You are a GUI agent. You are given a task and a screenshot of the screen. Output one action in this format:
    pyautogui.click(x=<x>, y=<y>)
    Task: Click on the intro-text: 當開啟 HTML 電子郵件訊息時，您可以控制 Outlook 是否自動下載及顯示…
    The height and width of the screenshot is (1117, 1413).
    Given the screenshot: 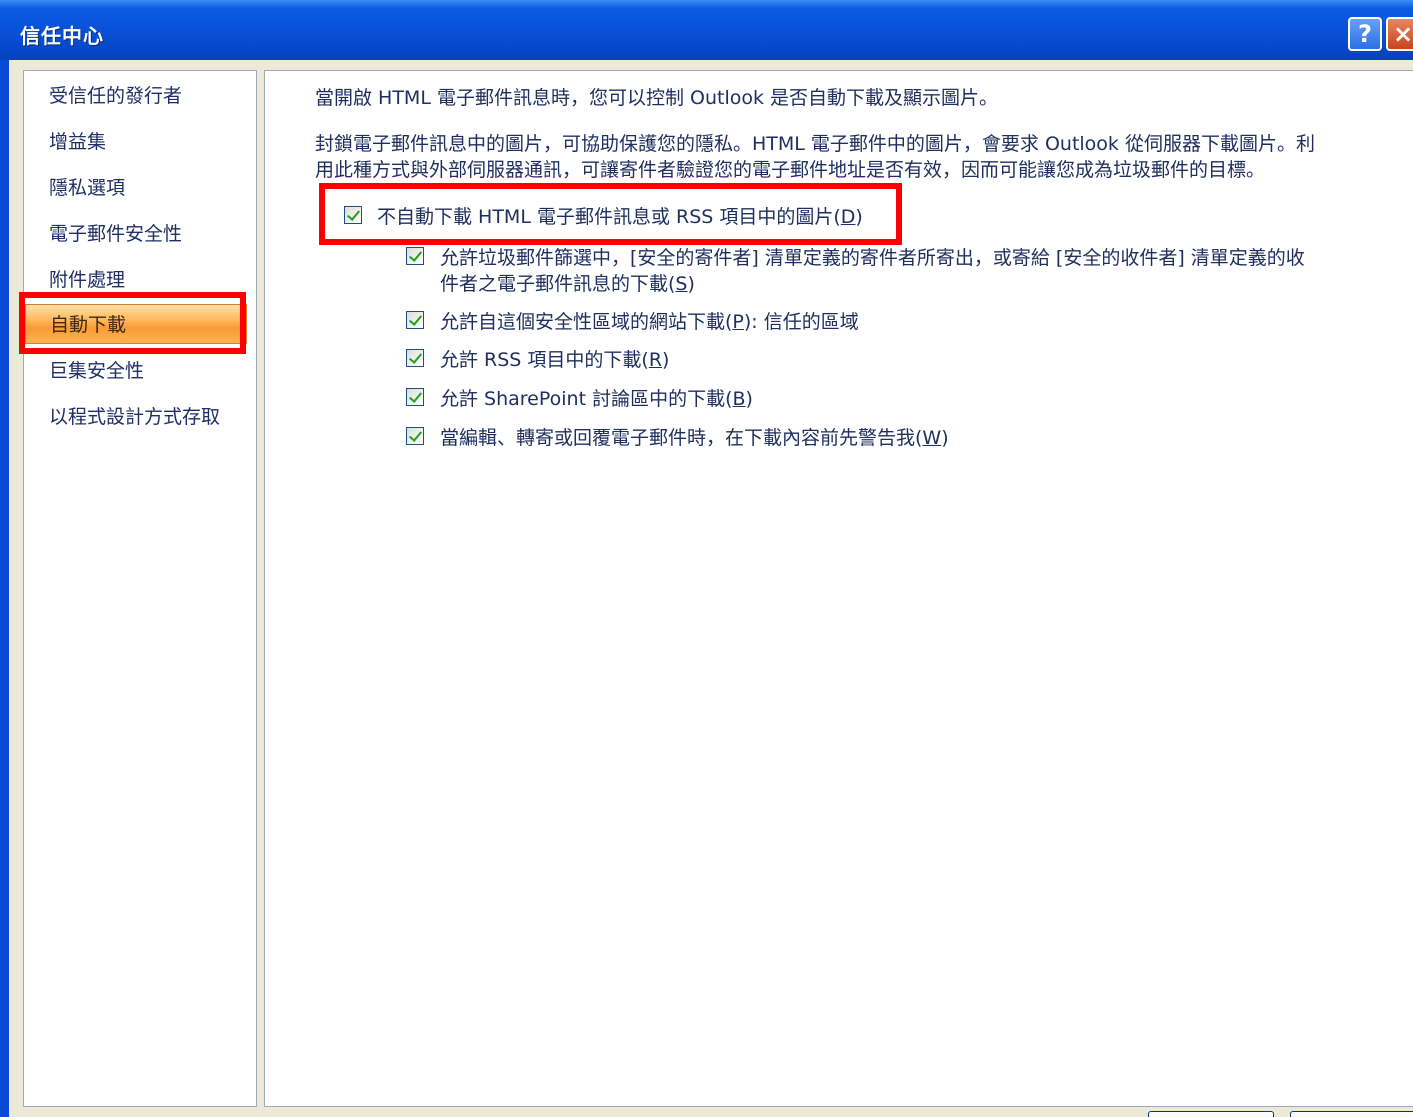 What is the action you would take?
    pyautogui.click(x=657, y=98)
    